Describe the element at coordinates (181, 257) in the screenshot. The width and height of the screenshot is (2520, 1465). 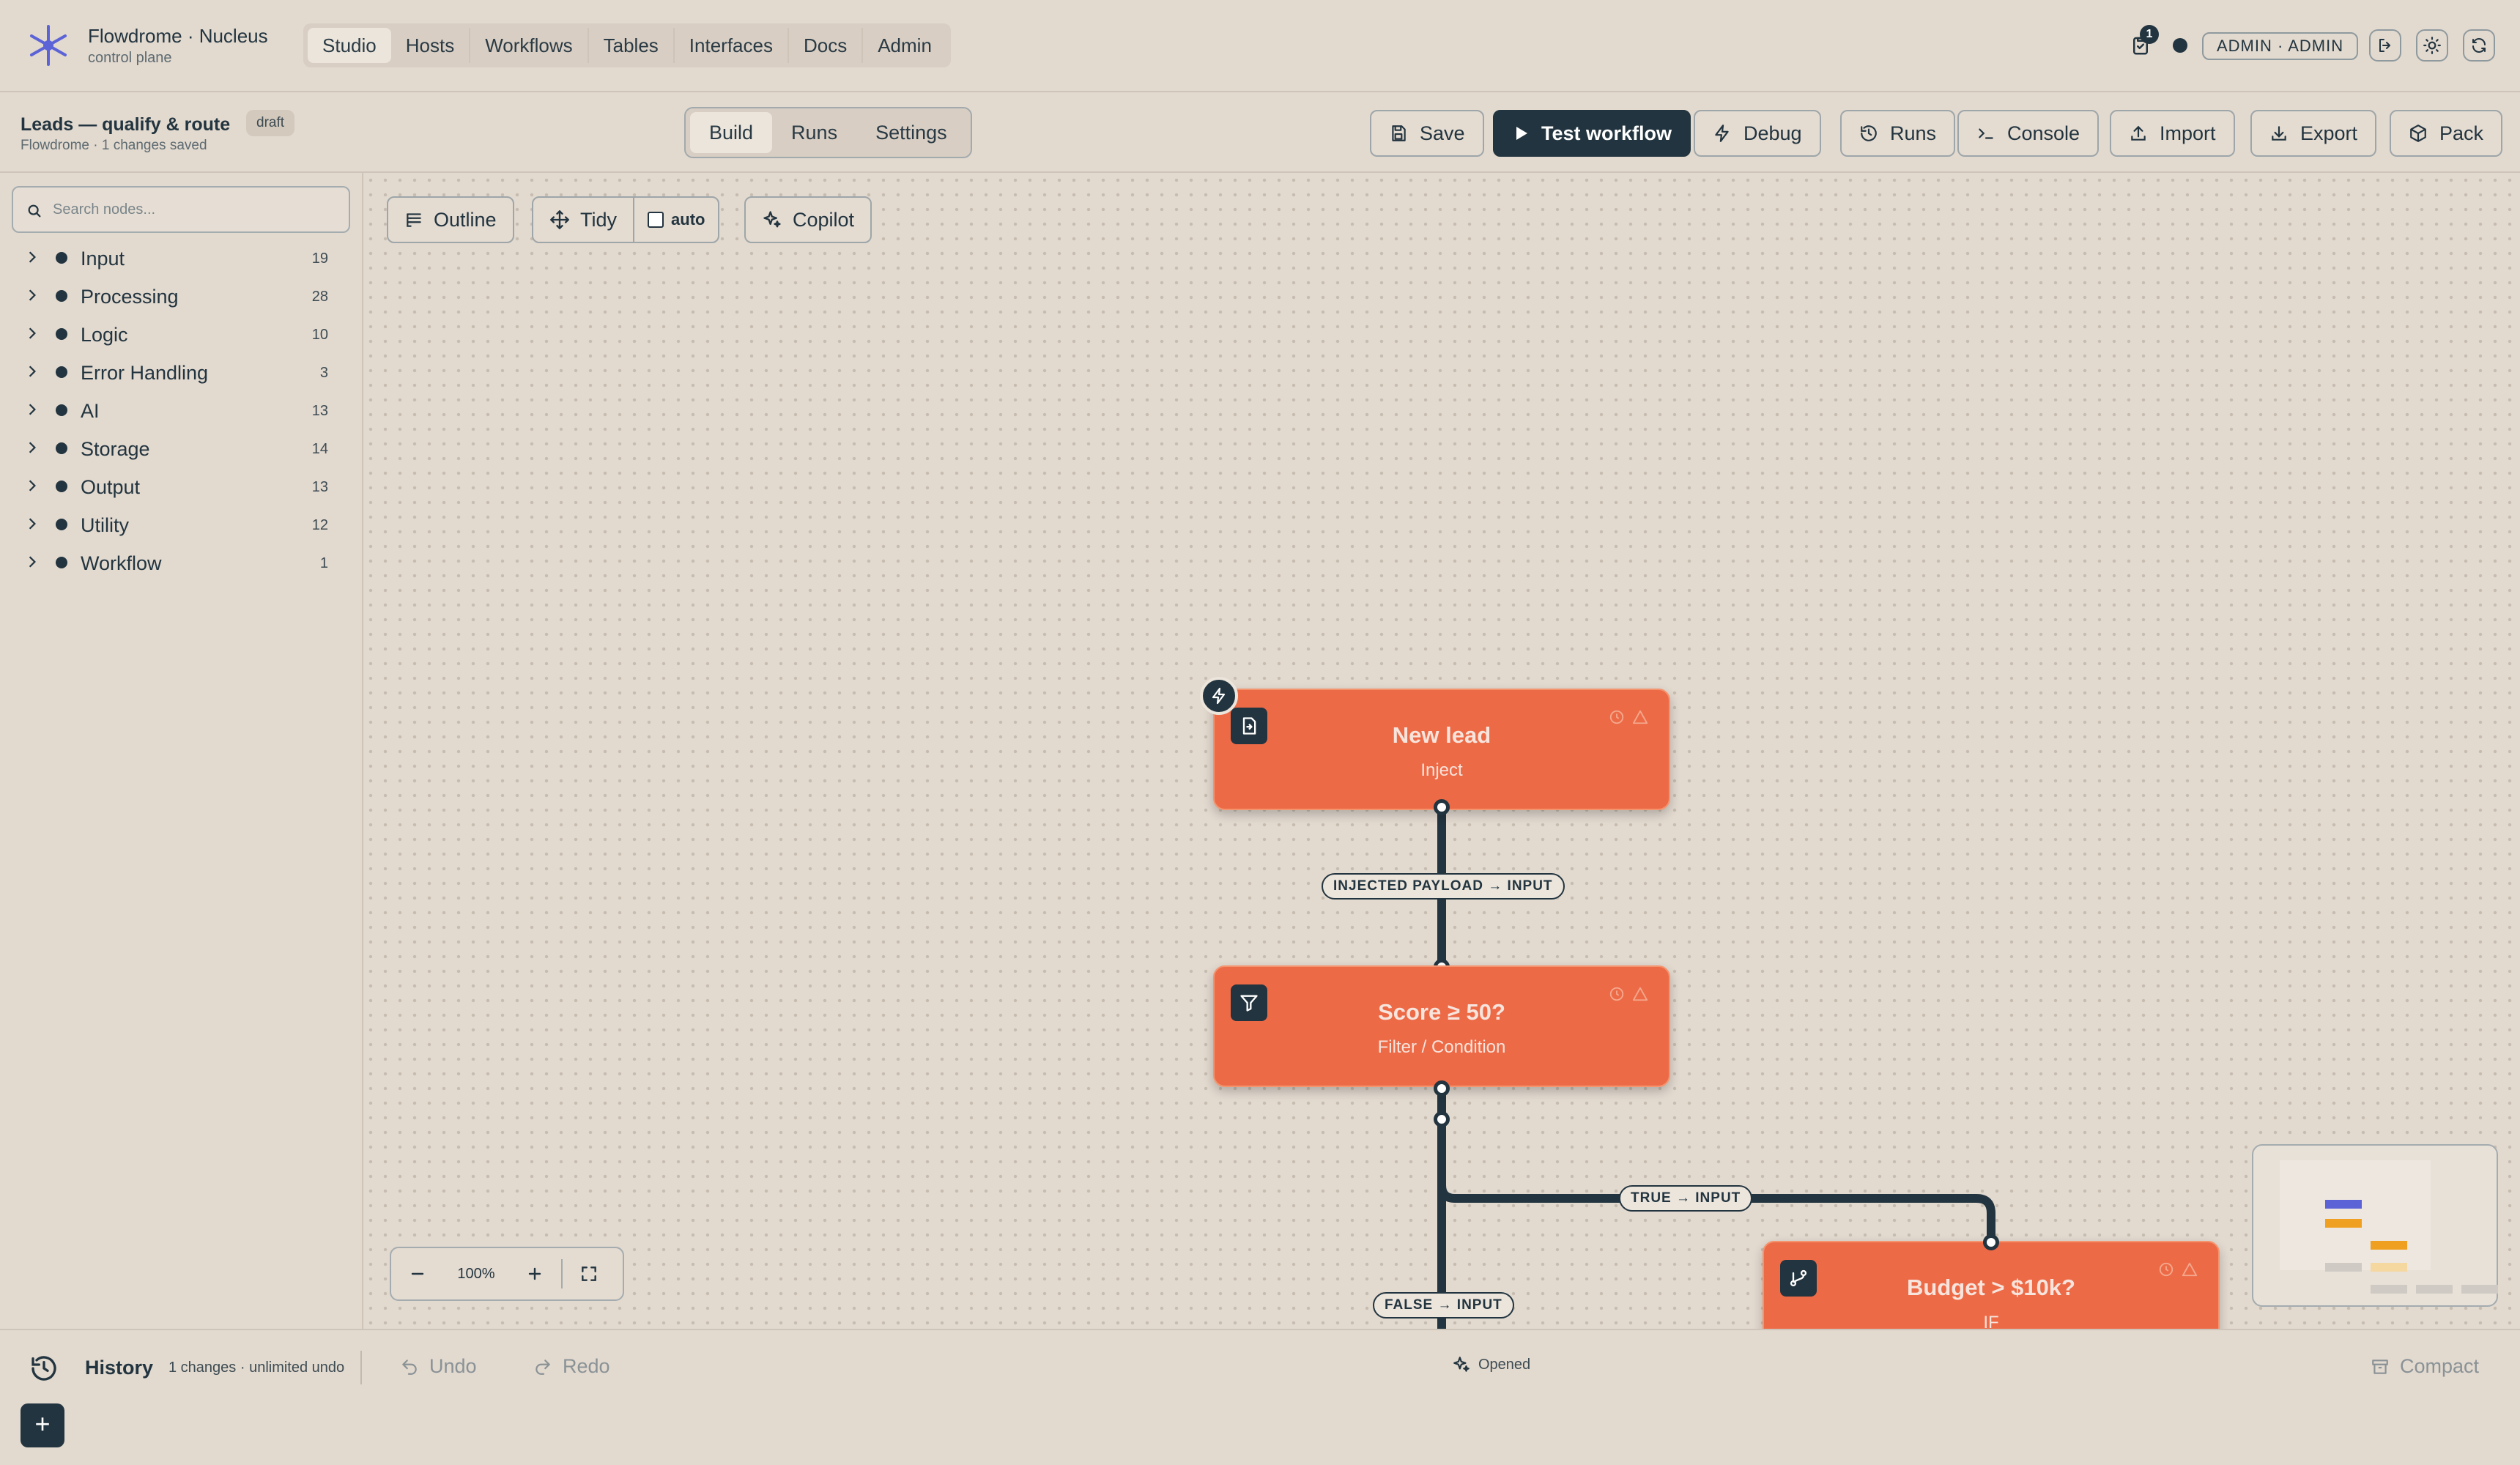
I see `category-input: Input 19` at that location.